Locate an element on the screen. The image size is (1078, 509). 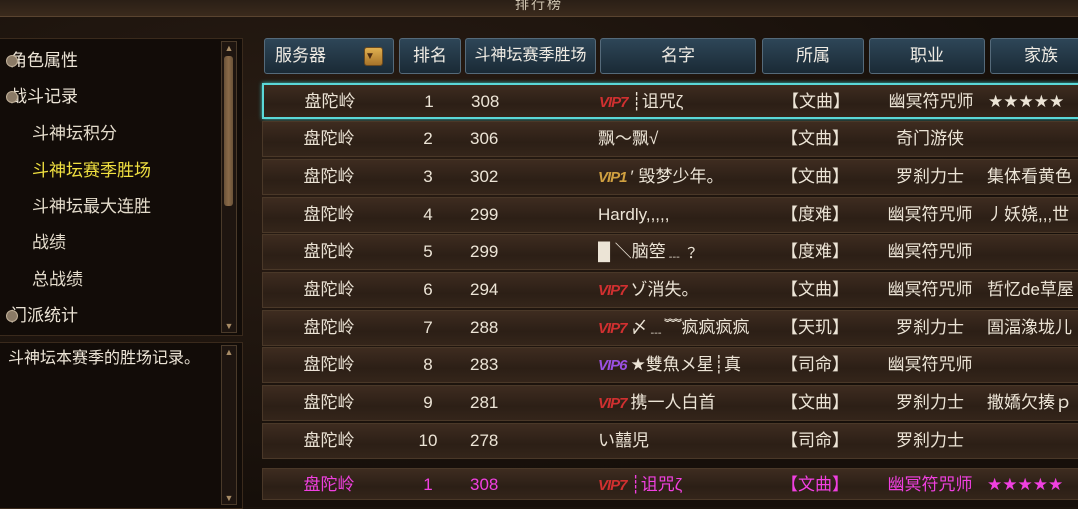
column-header-rank: 排名 is located at coordinates (430, 56).